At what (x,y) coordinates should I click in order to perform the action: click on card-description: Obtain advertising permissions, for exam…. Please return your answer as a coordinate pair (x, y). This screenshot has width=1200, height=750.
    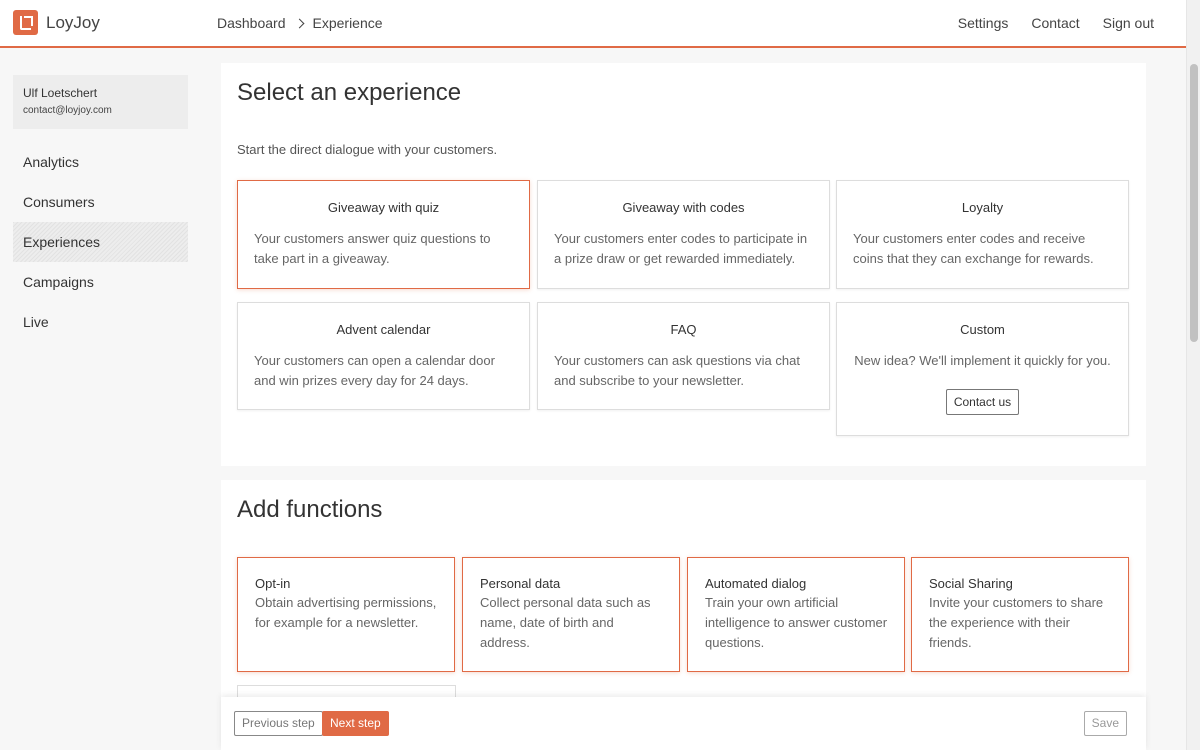
    Looking at the image, I should click on (346, 612).